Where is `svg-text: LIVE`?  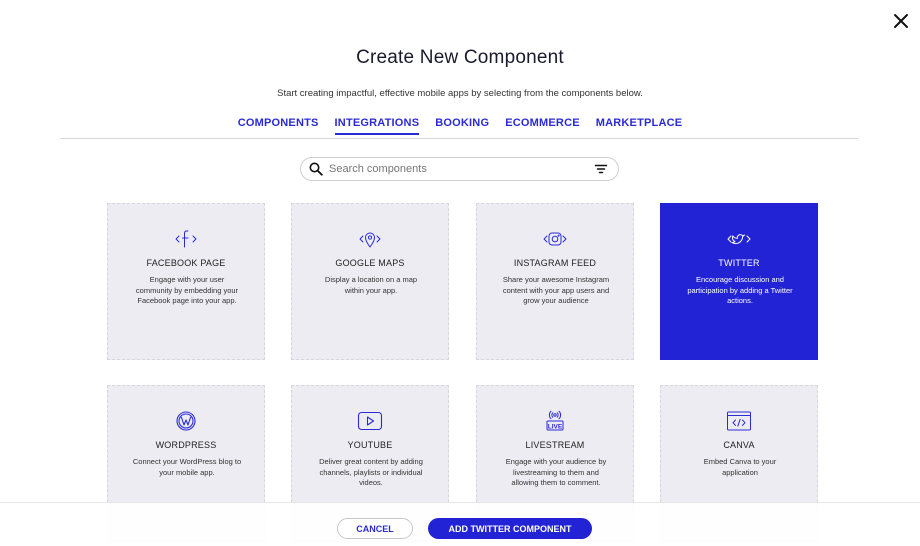
svg-text: LIVE is located at coordinates (555, 426).